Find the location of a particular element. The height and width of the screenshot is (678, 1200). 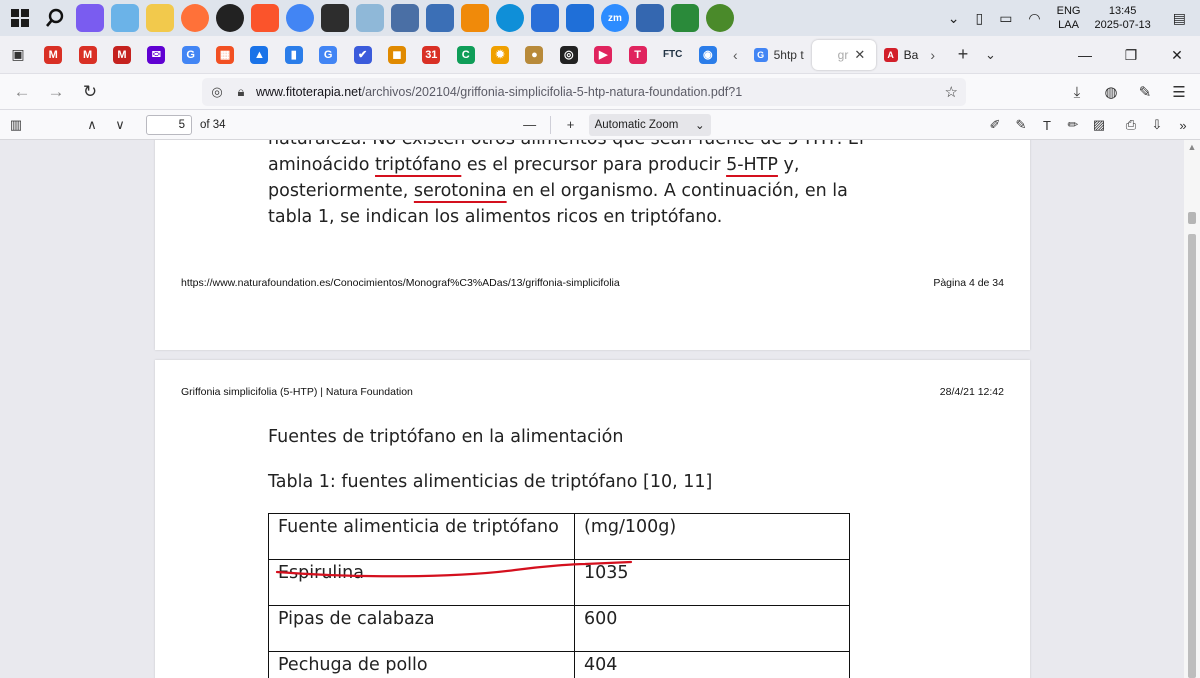

openai-bookmark: ◎ is located at coordinates (568, 54).